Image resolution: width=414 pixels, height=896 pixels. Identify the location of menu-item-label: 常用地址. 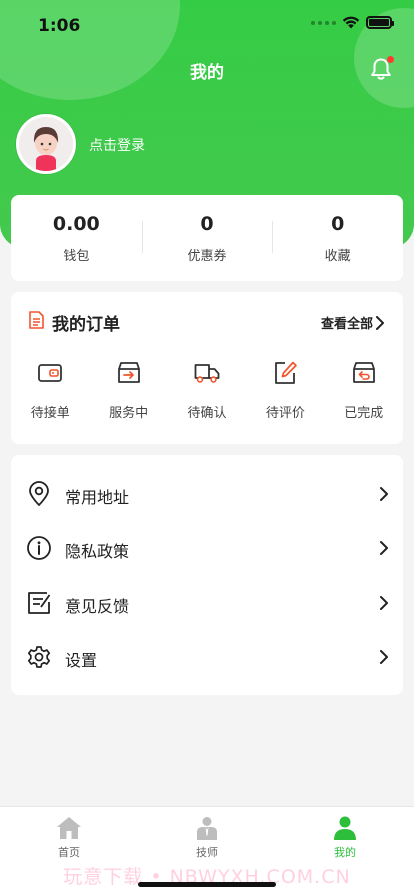
(97, 497).